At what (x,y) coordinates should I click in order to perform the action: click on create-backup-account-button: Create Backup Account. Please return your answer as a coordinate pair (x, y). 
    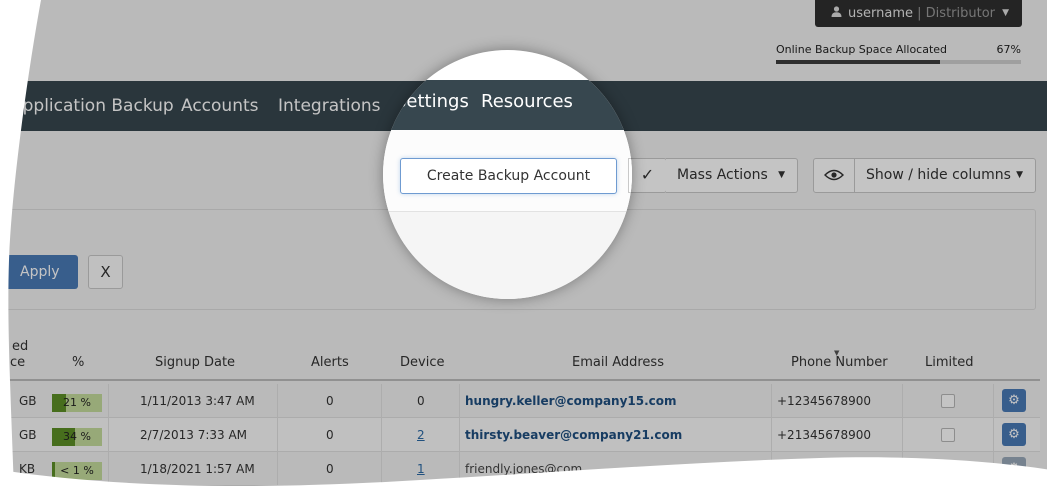
    Looking at the image, I should click on (508, 176).